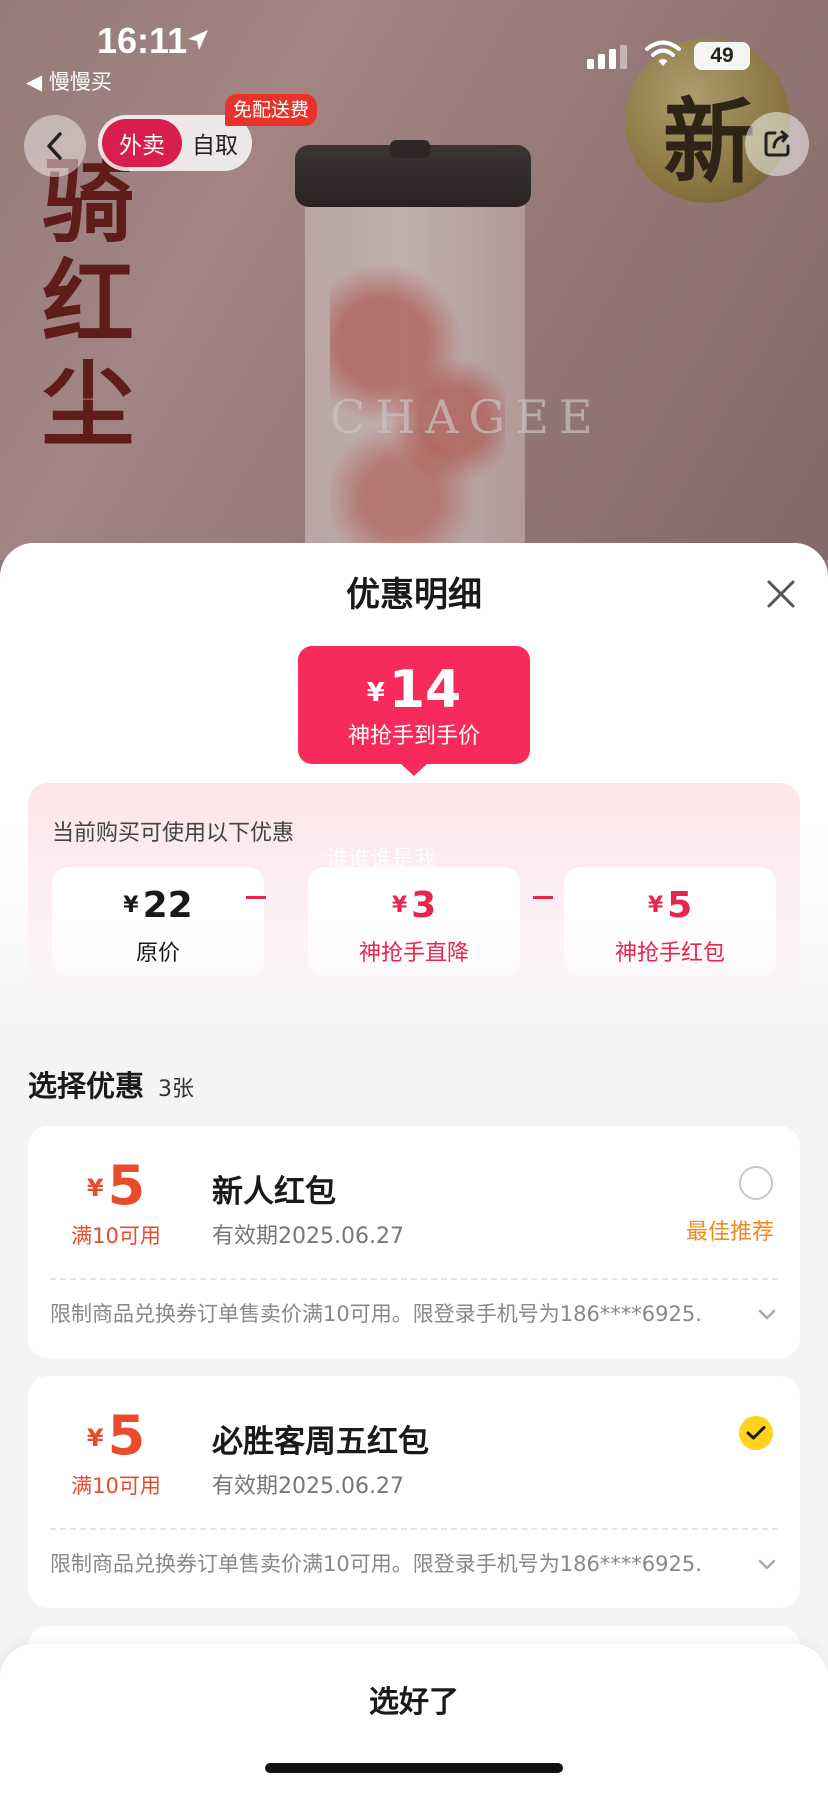 The image size is (828, 1795). I want to click on coupon-checked, so click(756, 1433).